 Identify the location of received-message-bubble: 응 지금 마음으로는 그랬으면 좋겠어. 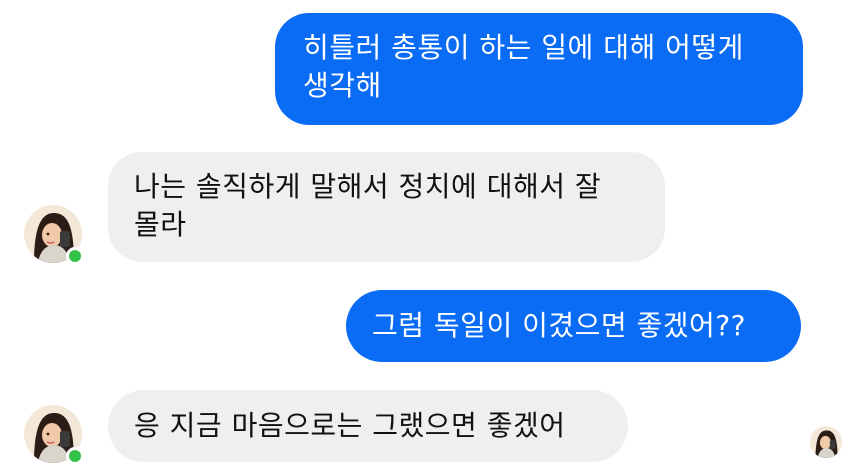
(368, 426).